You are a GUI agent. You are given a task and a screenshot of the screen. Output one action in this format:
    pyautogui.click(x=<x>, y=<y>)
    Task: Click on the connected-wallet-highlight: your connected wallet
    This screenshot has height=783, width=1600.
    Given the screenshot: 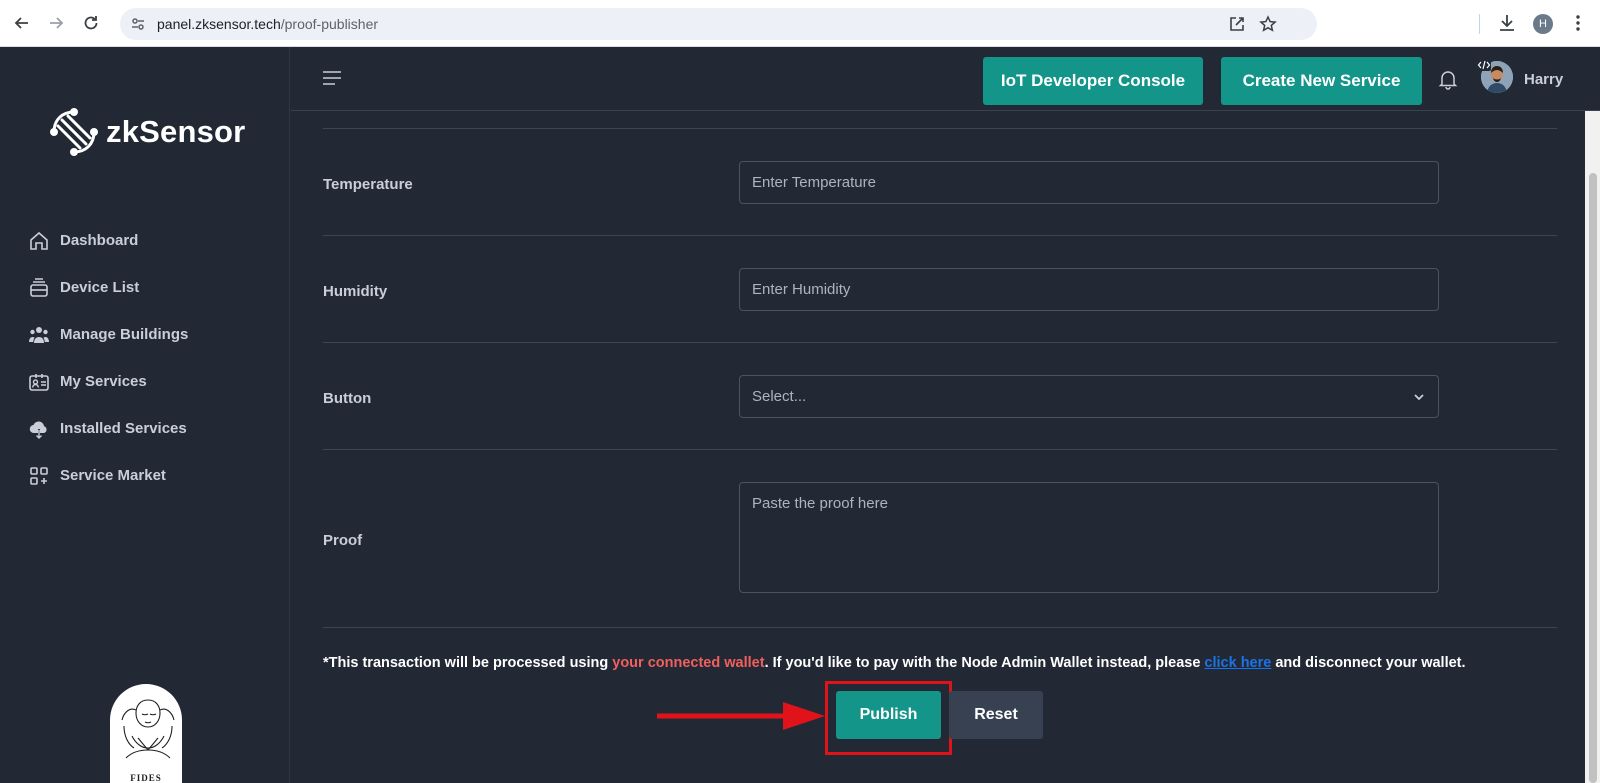 What is the action you would take?
    pyautogui.click(x=688, y=663)
    